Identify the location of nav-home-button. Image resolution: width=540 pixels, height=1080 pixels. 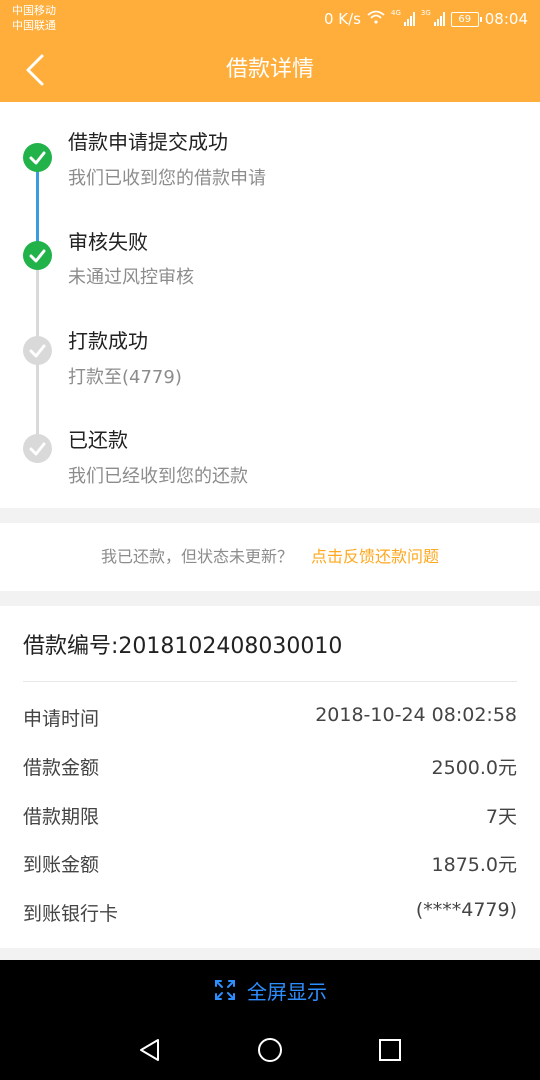
(270, 1050).